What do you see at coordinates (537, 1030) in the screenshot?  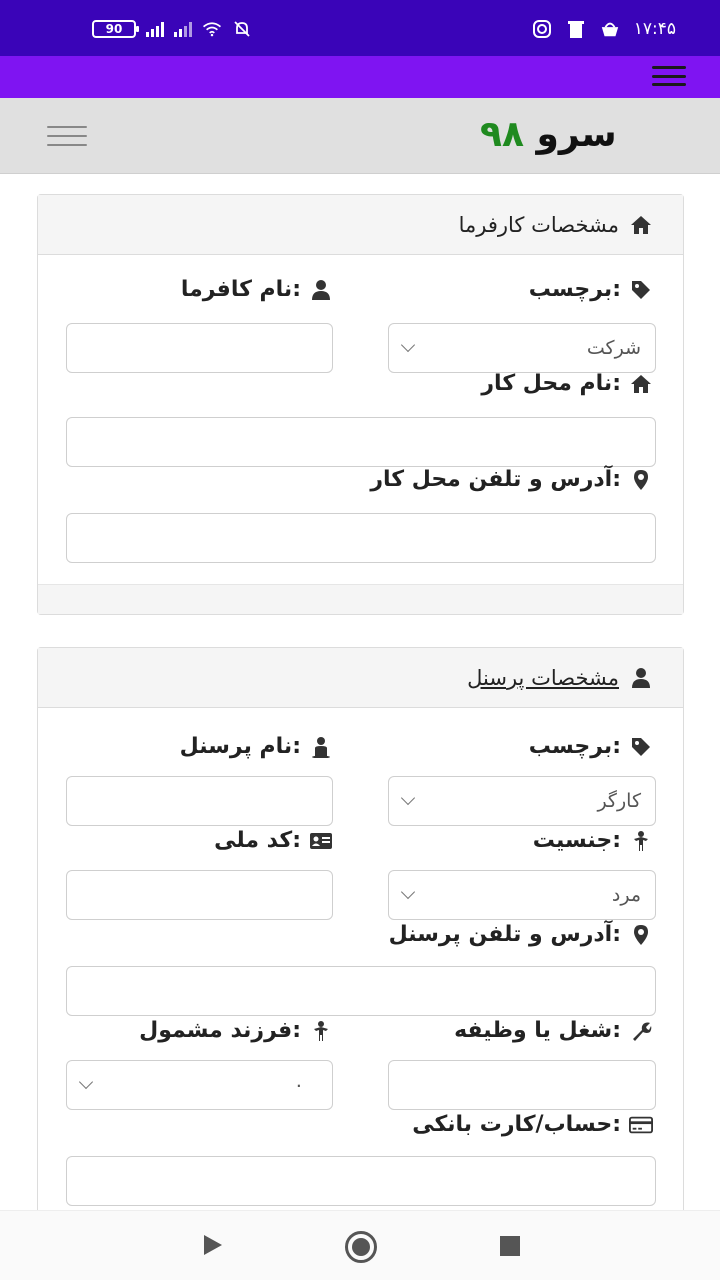 I see `job-label-text: شغل یا وظیفه:` at bounding box center [537, 1030].